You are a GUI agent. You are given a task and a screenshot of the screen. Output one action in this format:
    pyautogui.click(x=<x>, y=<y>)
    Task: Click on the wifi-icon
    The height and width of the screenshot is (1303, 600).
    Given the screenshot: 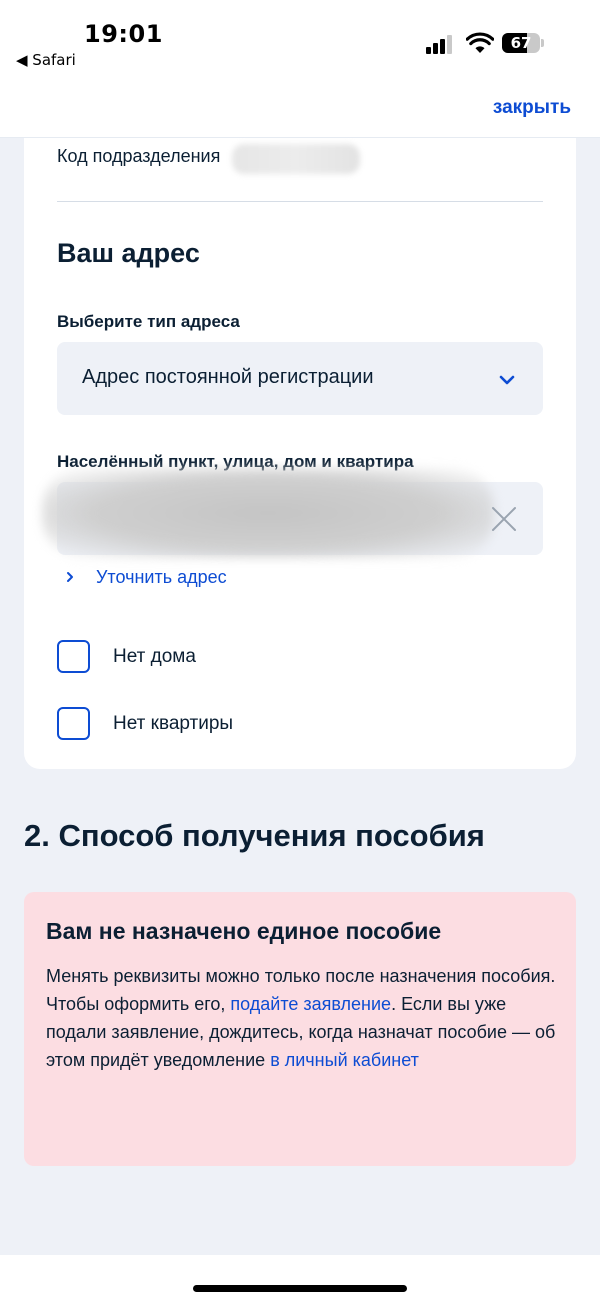 What is the action you would take?
    pyautogui.click(x=480, y=42)
    